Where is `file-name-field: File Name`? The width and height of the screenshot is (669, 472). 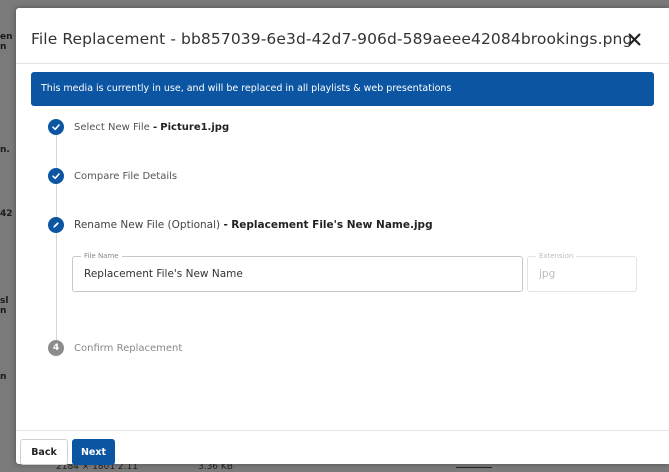 file-name-field: File Name is located at coordinates (297, 271).